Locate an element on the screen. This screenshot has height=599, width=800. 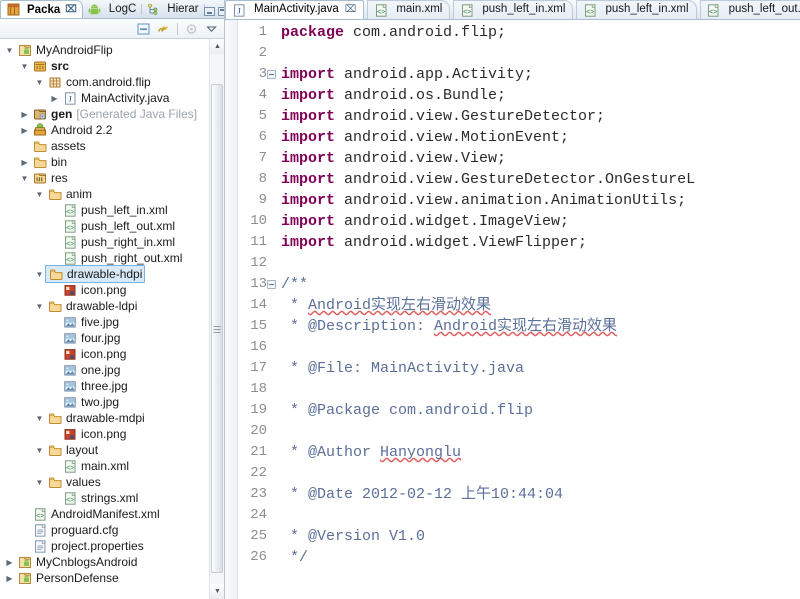
tree-item-gen: ▶ gen [Generated Java Files] is located at coordinates (112, 114).